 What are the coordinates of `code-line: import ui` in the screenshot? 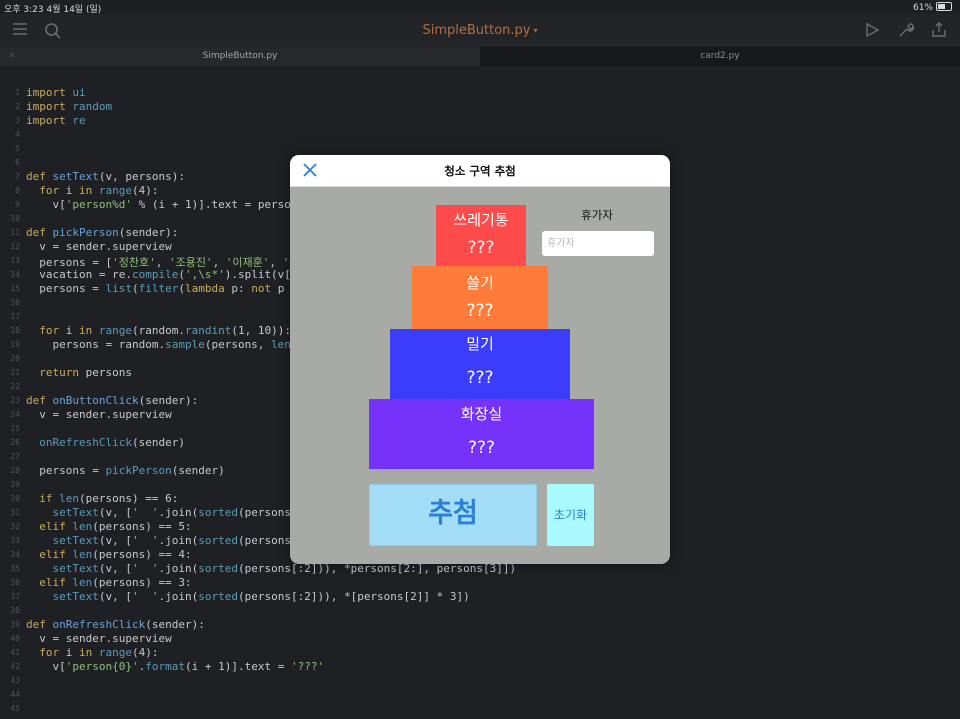 It's located at (56, 92).